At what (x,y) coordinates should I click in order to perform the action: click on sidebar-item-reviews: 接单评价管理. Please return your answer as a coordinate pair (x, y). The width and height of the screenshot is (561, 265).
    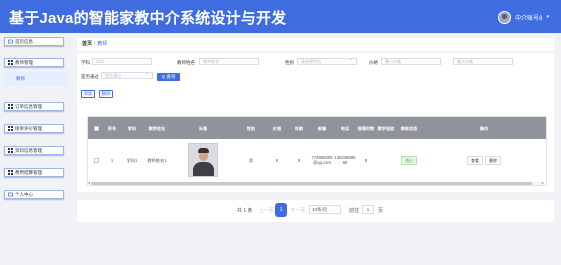
    Looking at the image, I should click on (34, 128).